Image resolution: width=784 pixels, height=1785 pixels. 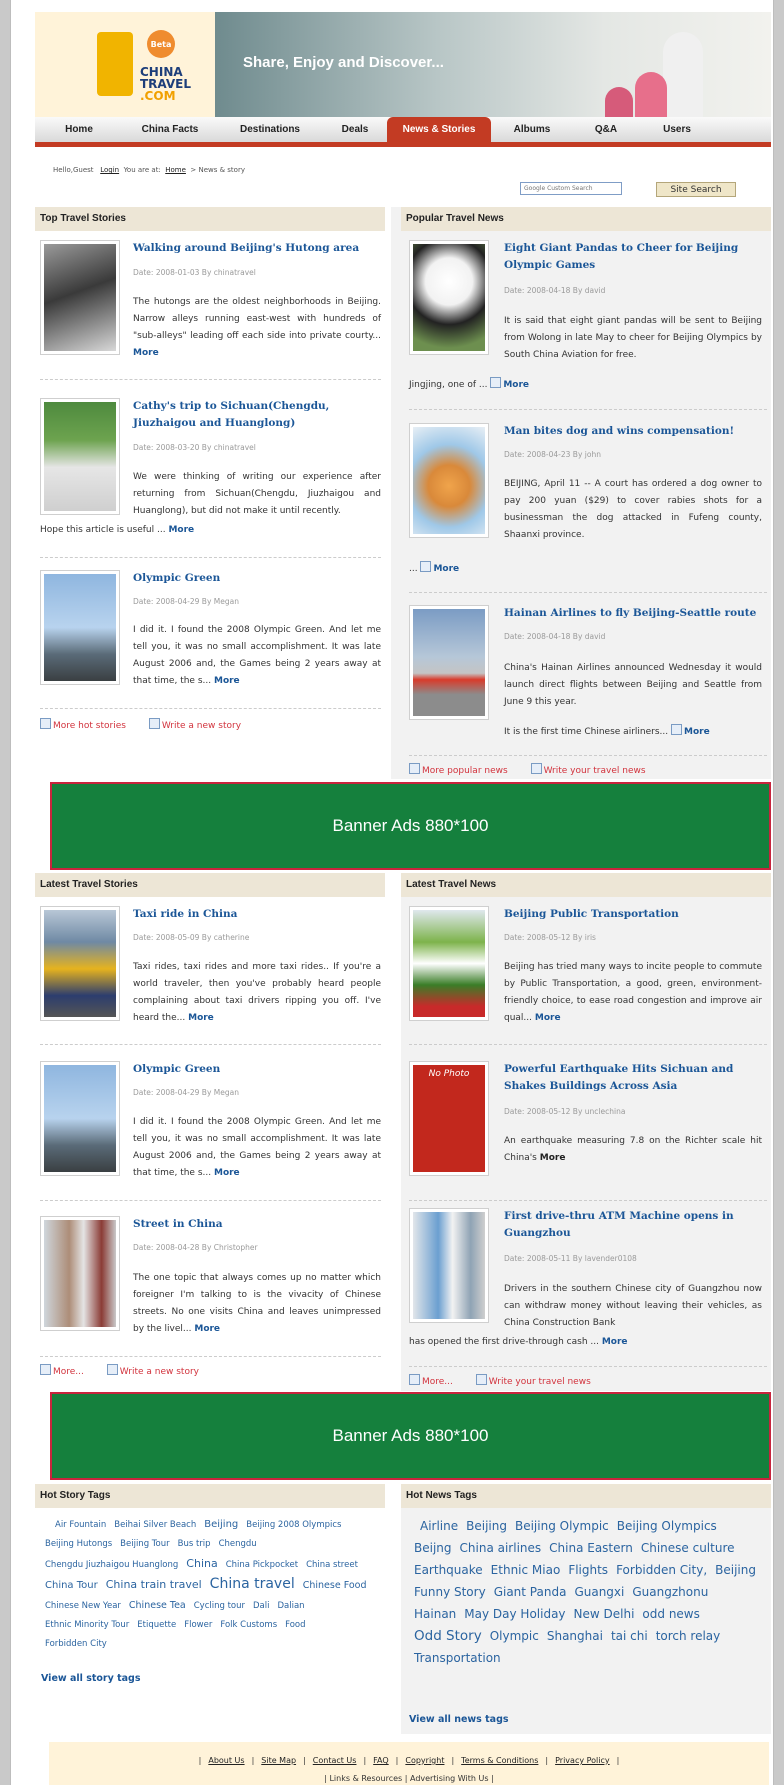 I want to click on more-popular-news-link: More popular news, so click(x=463, y=769).